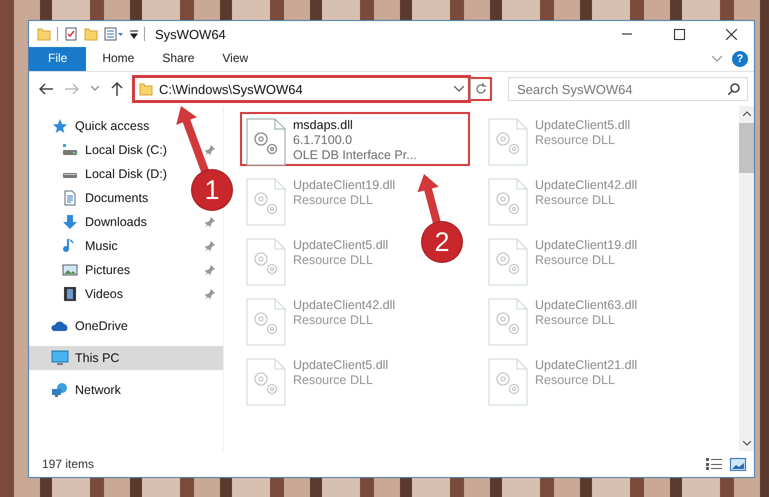 This screenshot has height=497, width=769. Describe the element at coordinates (746, 443) in the screenshot. I see `scroll-down-icon` at that location.